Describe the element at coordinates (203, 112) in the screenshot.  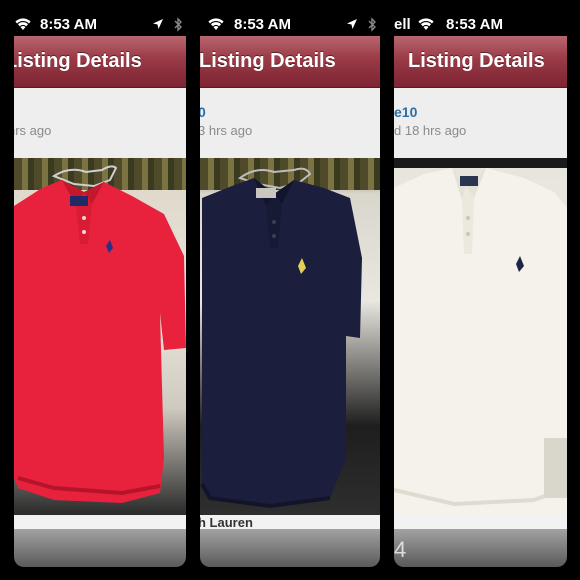
I see `seller-link: 0` at that location.